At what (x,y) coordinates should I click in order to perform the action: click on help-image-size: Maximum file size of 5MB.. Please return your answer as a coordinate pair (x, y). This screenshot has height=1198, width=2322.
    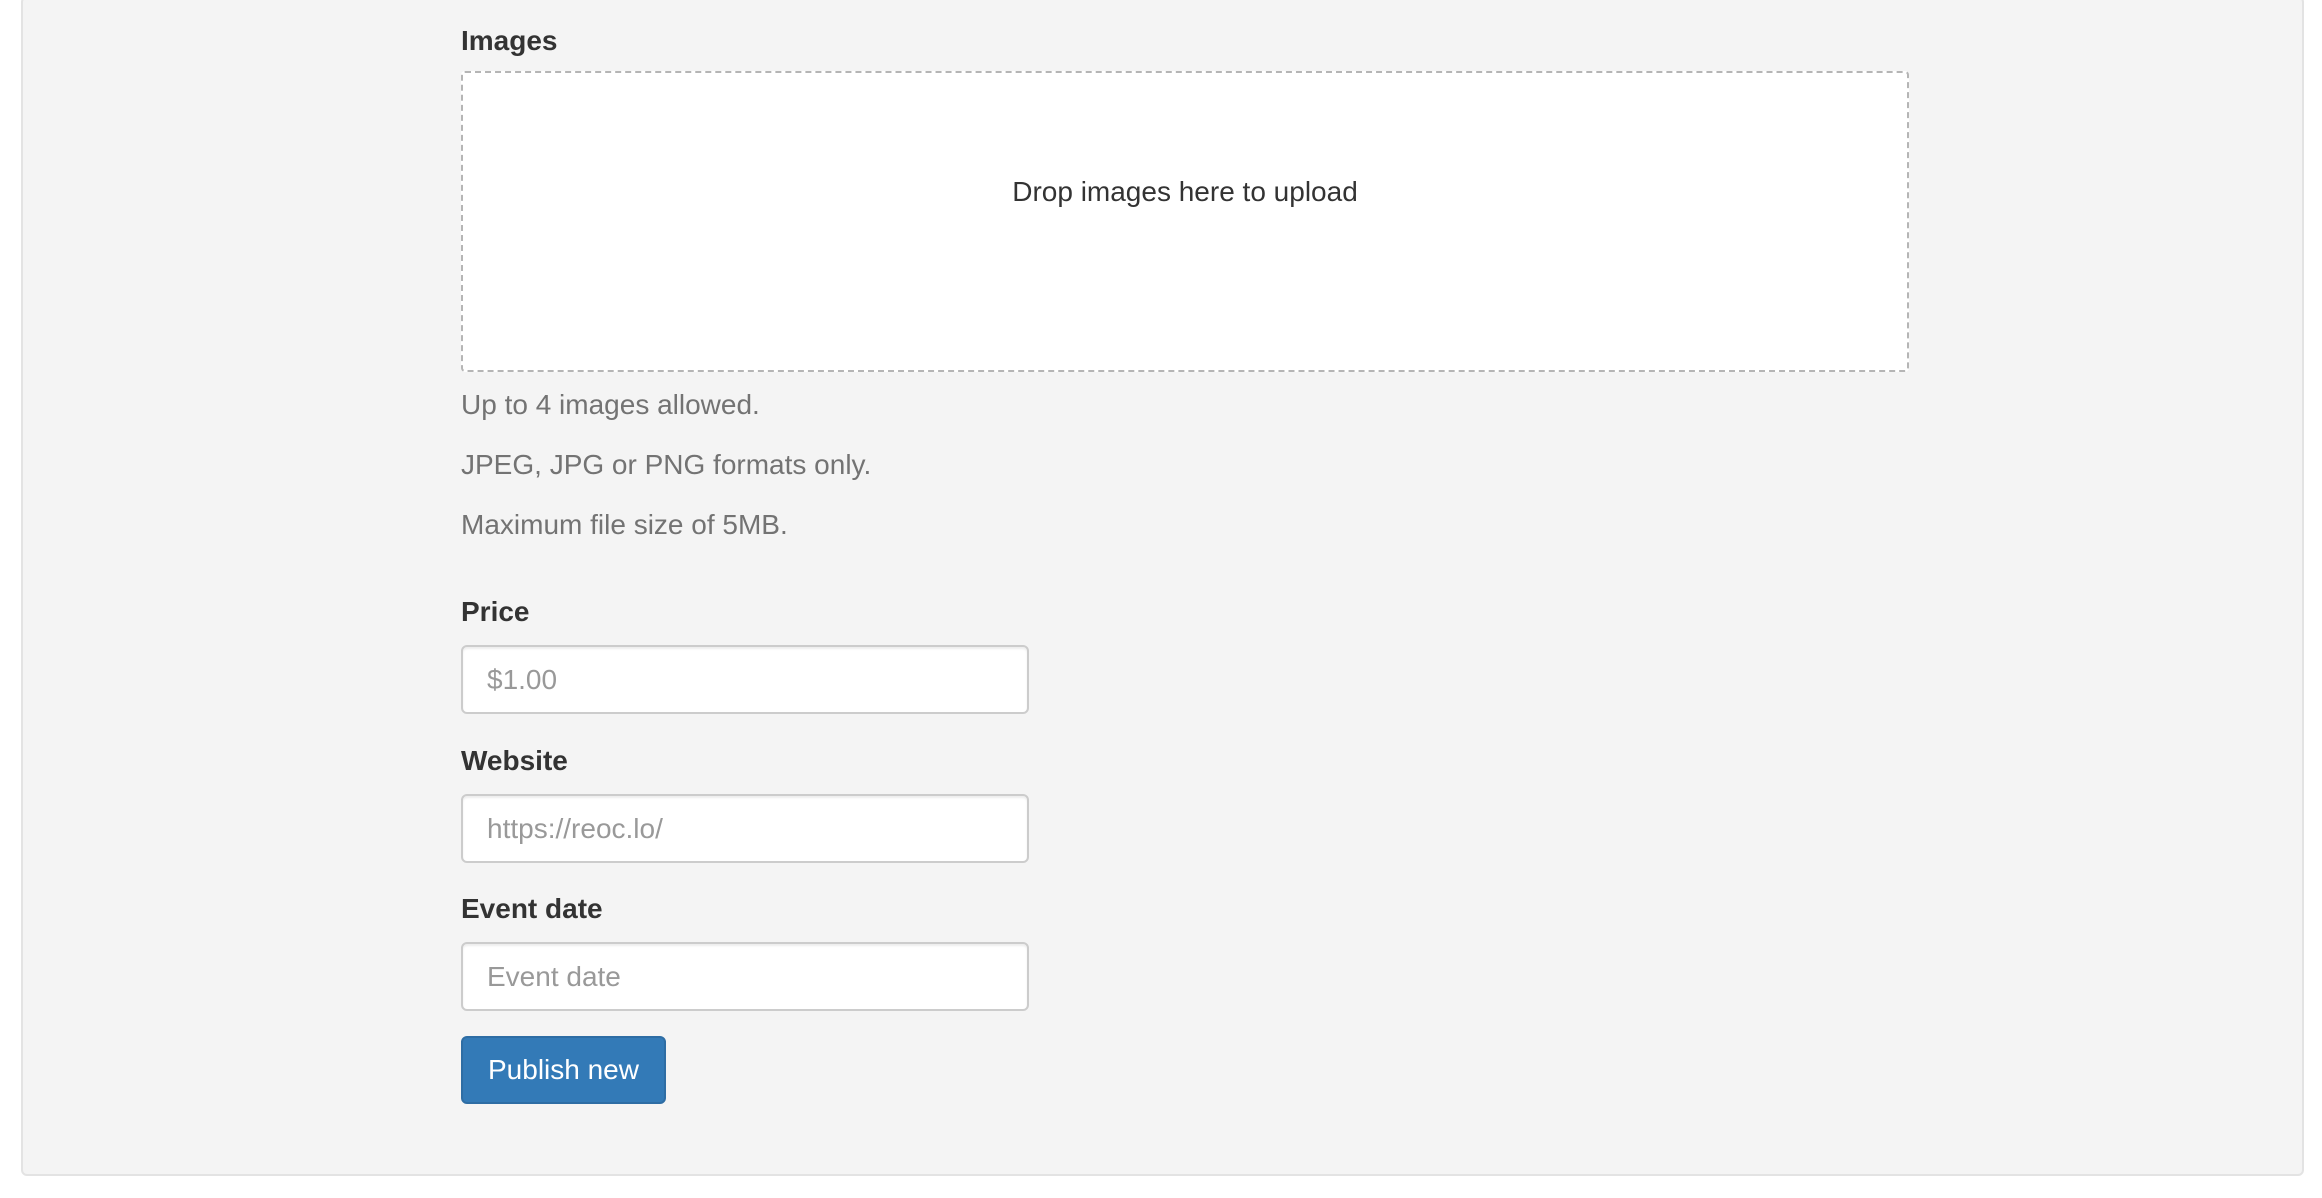
    Looking at the image, I should click on (624, 524).